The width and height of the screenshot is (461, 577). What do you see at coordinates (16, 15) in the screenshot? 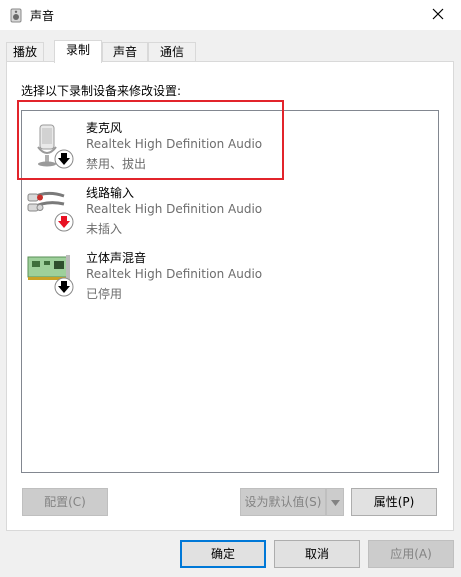
I see `speaker-icon` at bounding box center [16, 15].